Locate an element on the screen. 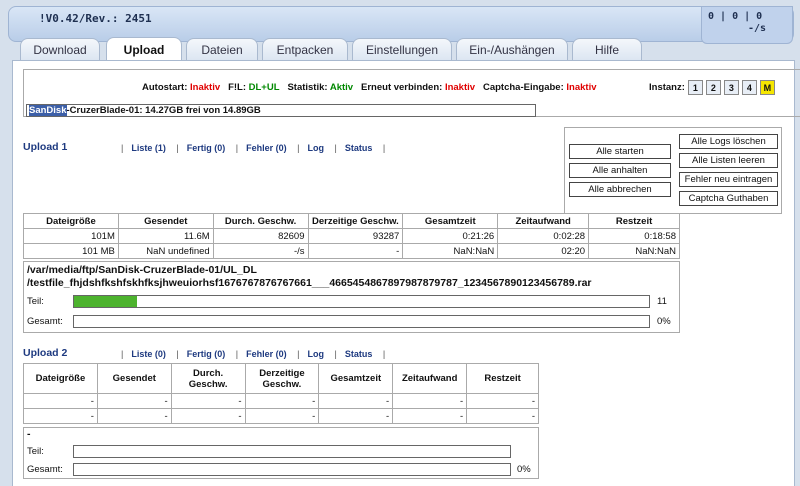 The width and height of the screenshot is (800, 486). cell: 0:02:28 is located at coordinates (543, 236).